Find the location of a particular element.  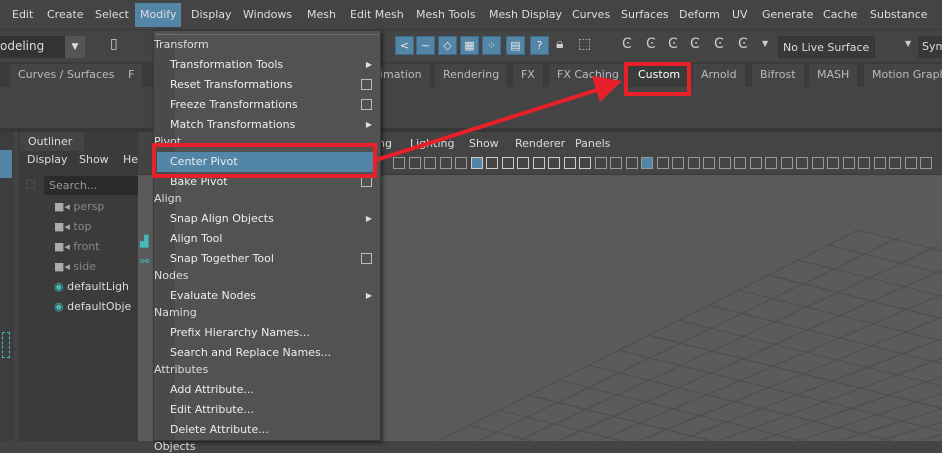

menu-section-objects: Objects is located at coordinates (267, 446).